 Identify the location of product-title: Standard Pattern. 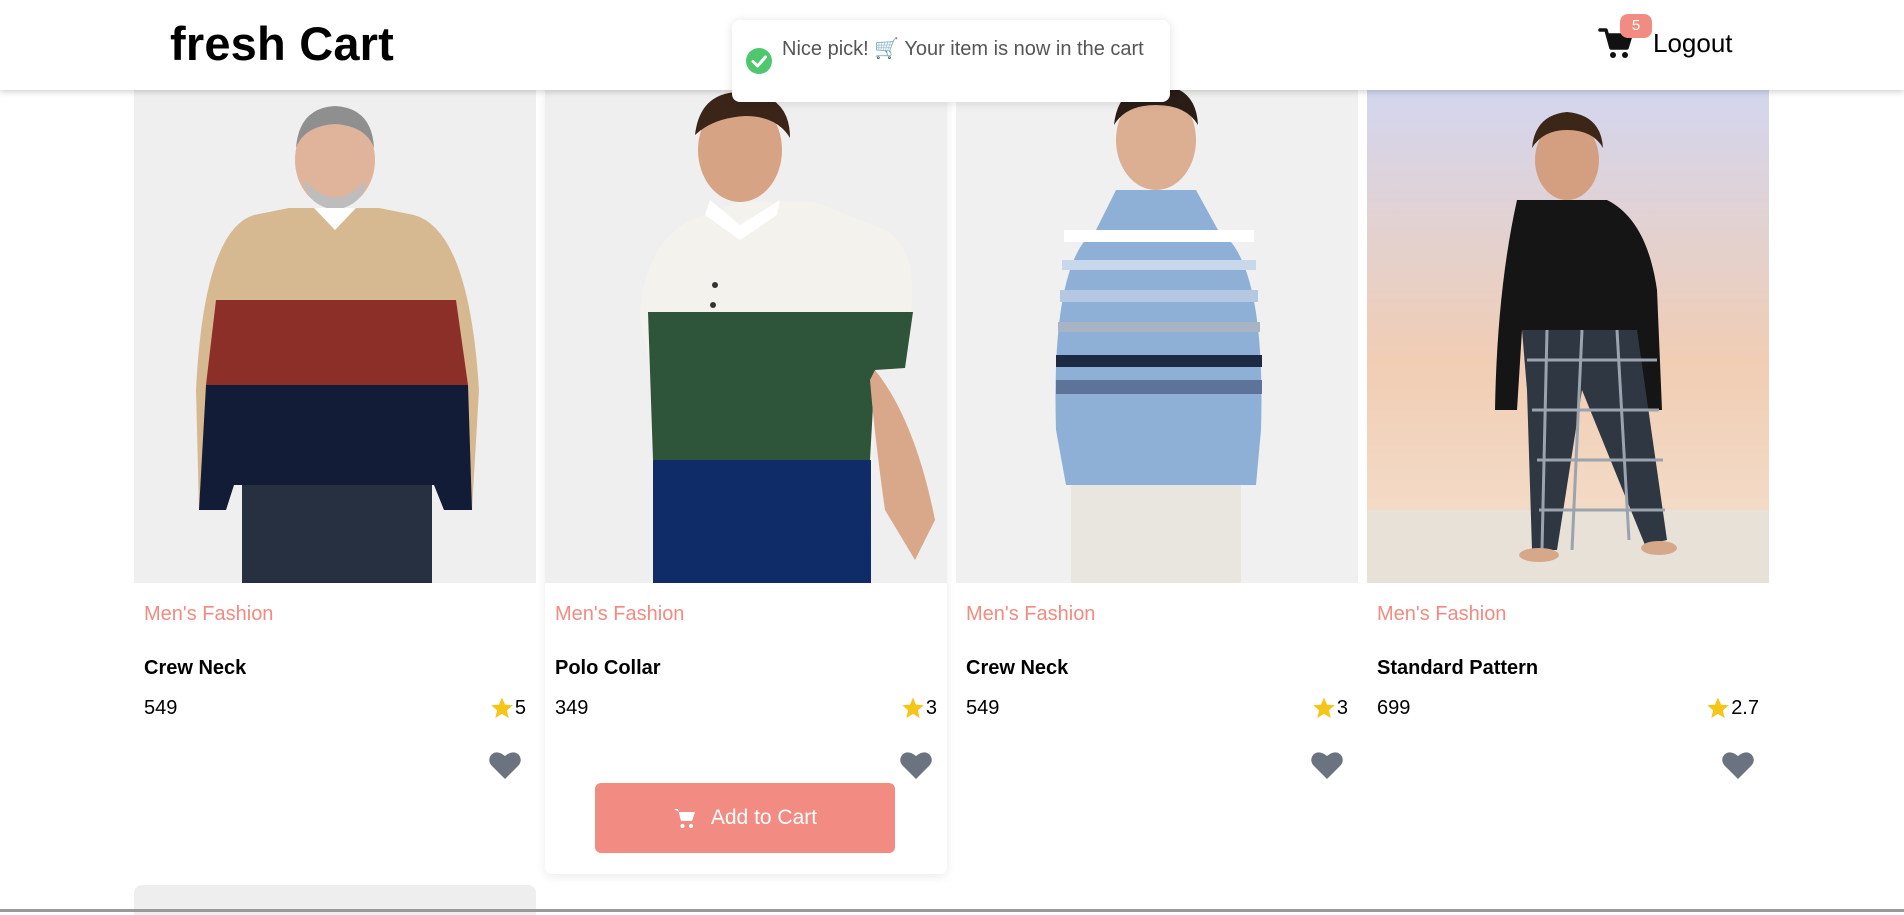
(1458, 668).